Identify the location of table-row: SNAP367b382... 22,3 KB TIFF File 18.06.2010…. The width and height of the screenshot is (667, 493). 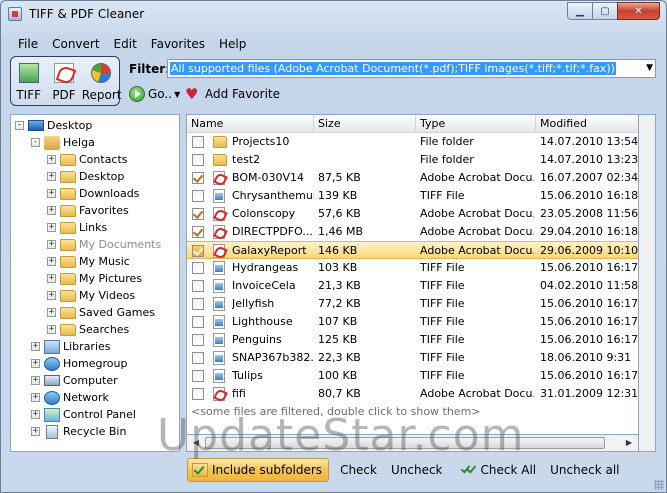
(412, 358).